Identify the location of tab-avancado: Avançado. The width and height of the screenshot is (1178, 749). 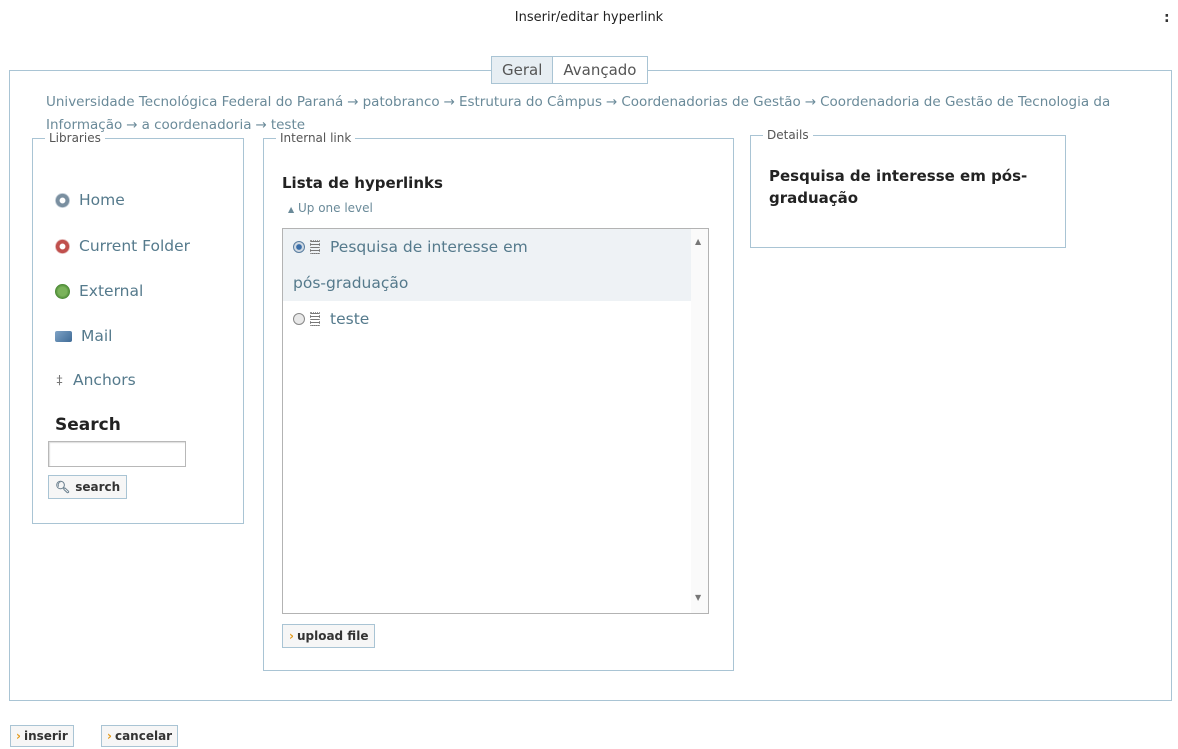
(600, 70).